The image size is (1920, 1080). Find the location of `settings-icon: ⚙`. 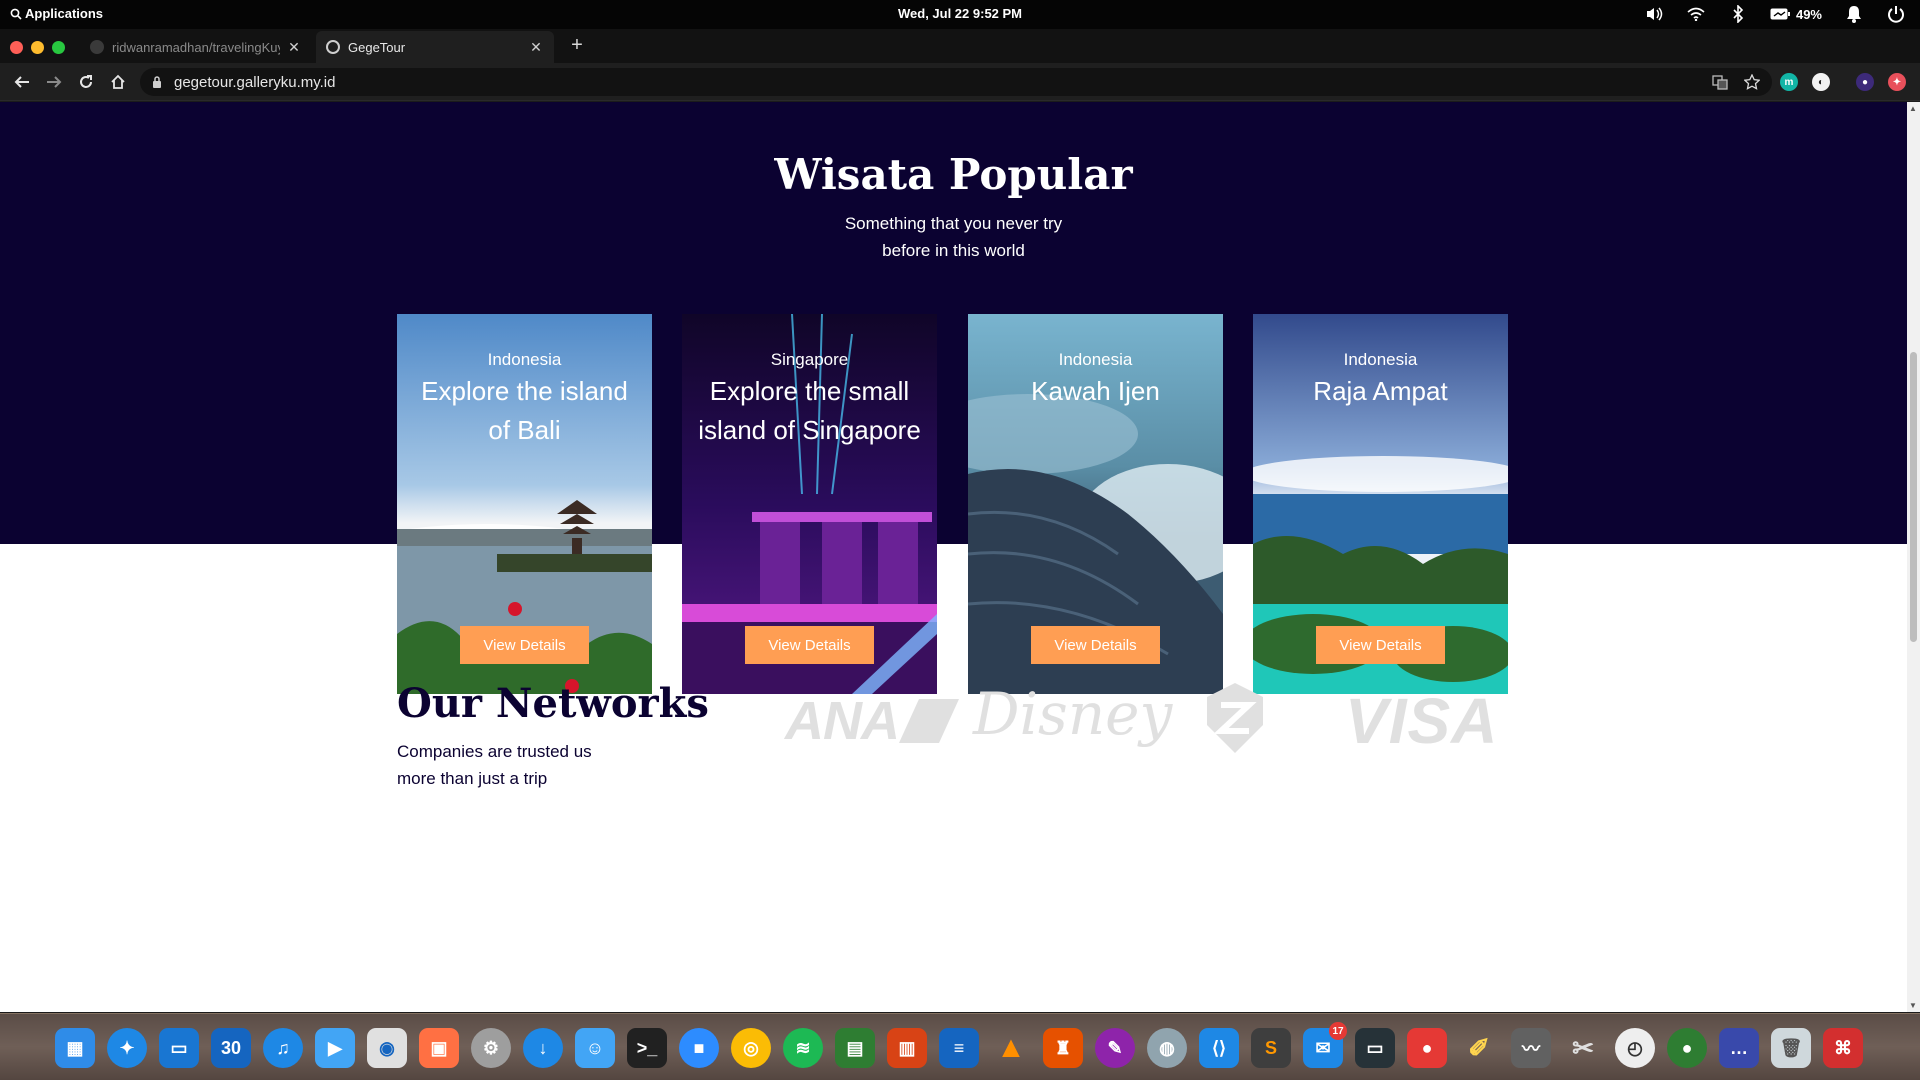

settings-icon: ⚙ is located at coordinates (491, 1048).